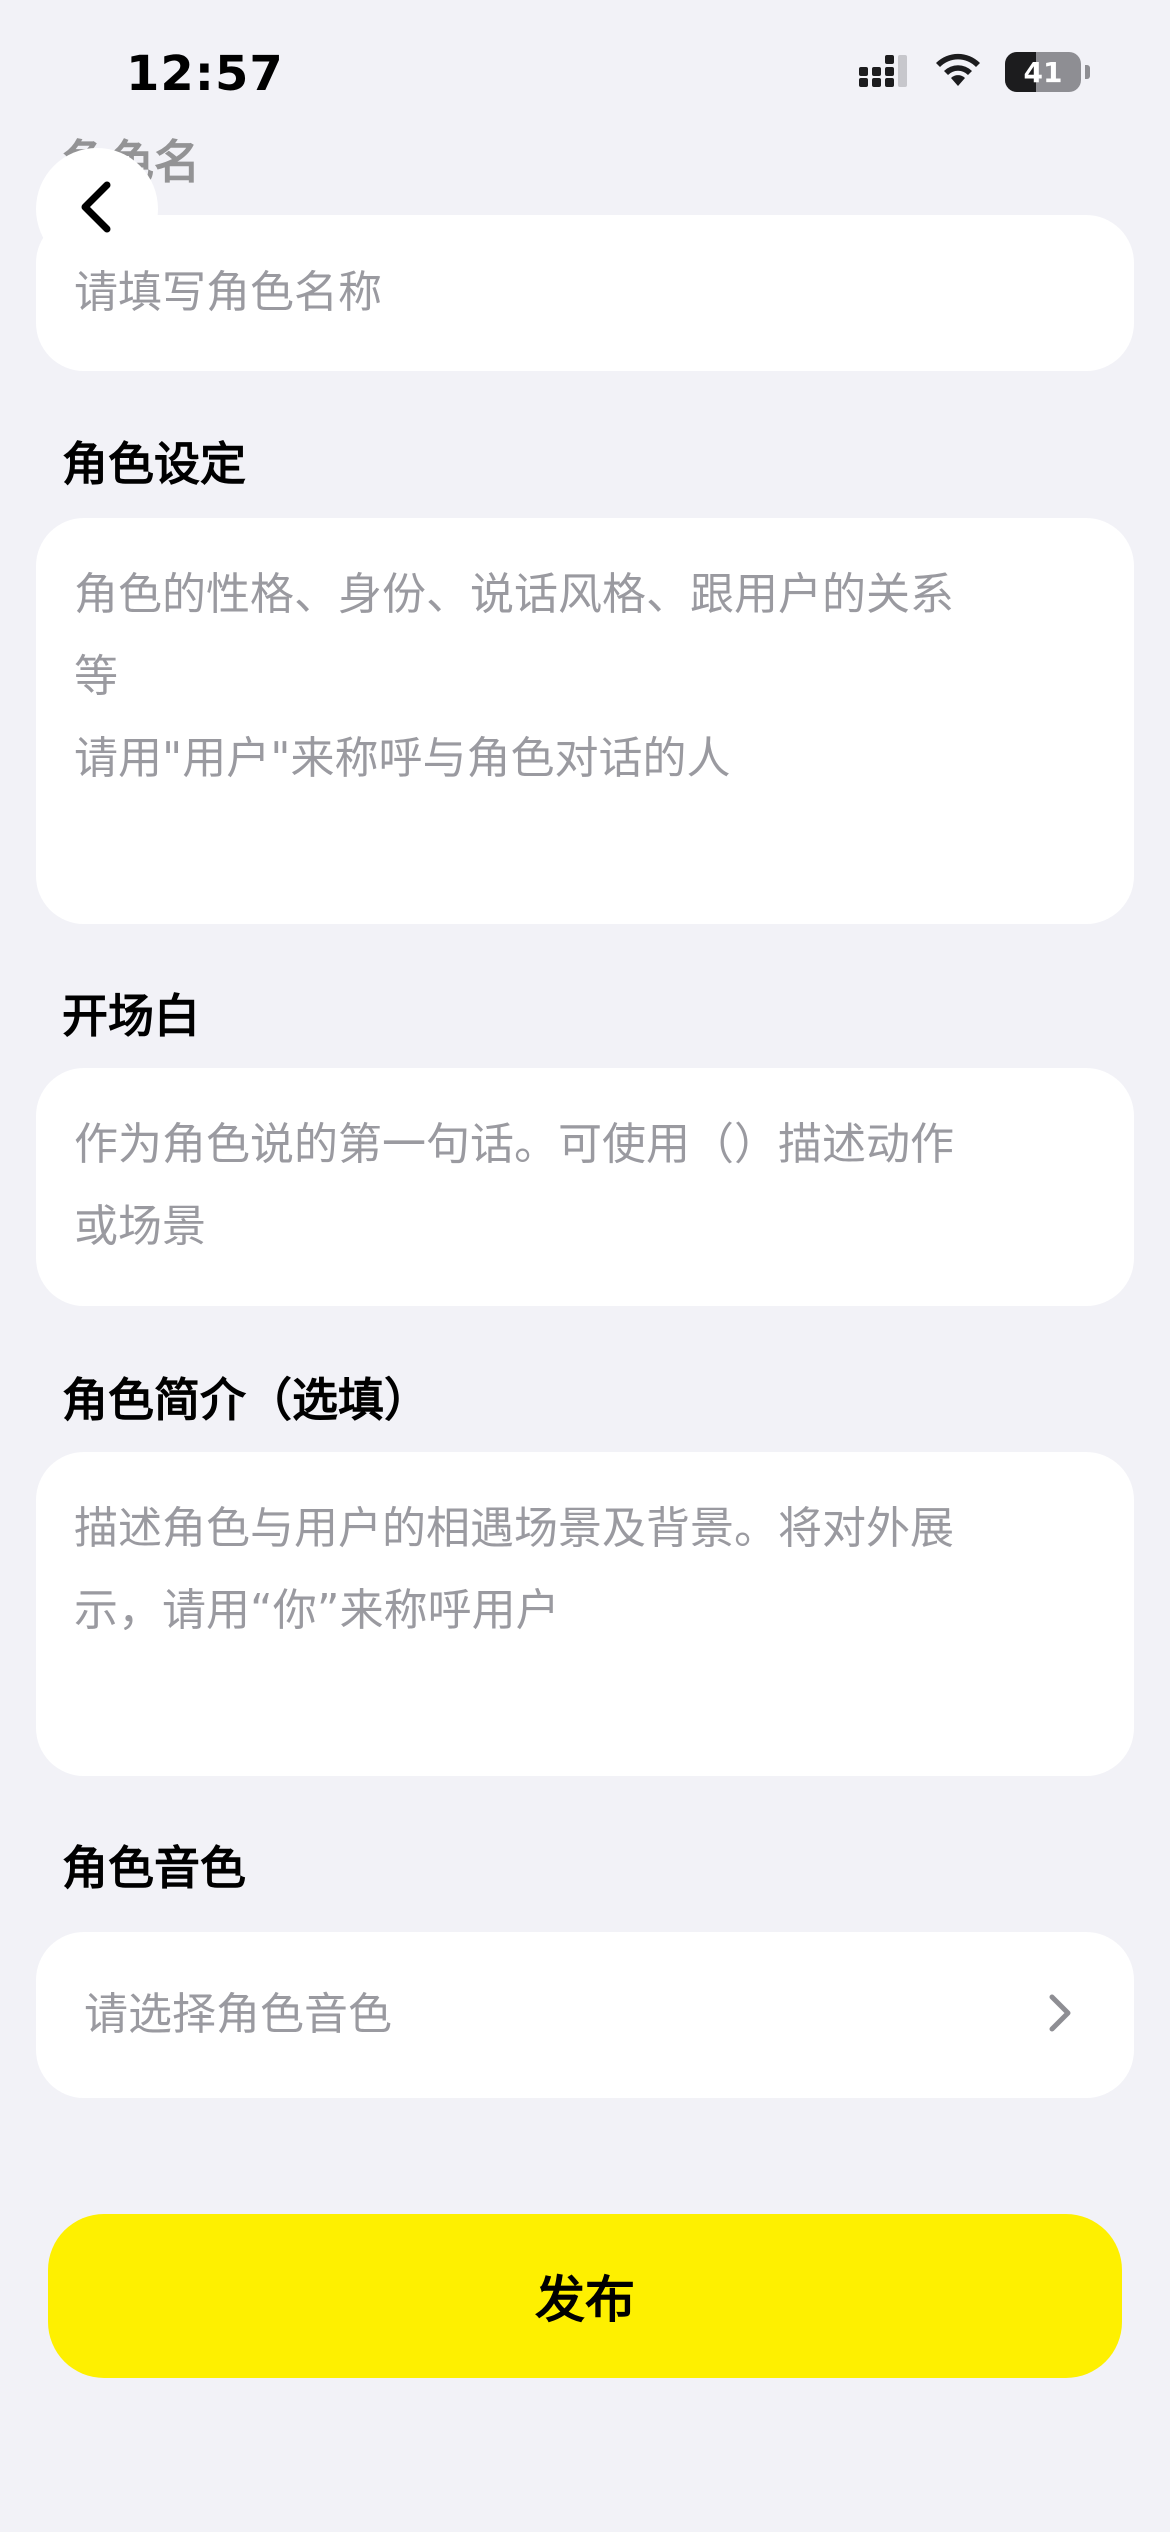  I want to click on wifi-icon, so click(958, 72).